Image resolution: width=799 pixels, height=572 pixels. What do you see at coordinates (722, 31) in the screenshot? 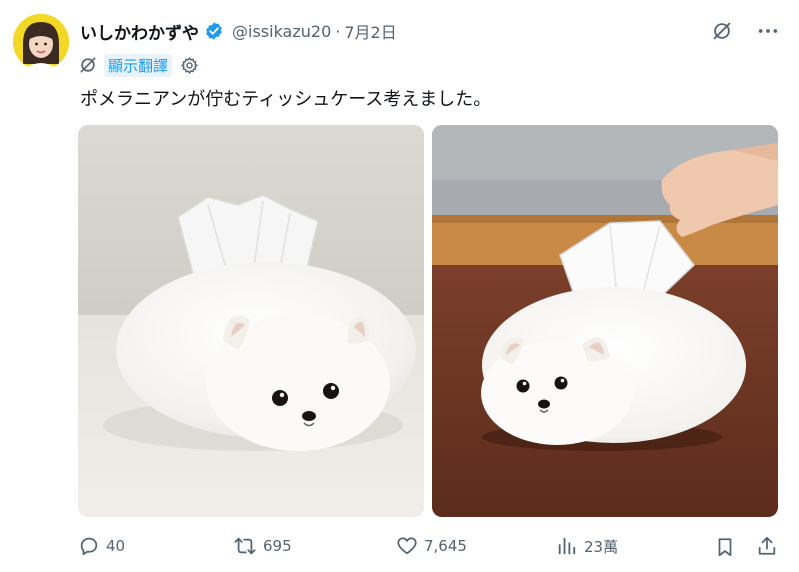
I see `grok-icon` at bounding box center [722, 31].